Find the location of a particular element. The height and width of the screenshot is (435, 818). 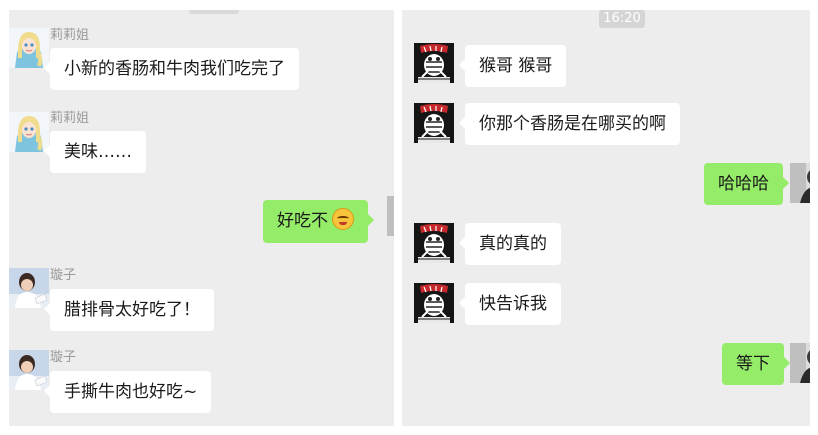

message-bubble: 快告诉我 is located at coordinates (510, 304).